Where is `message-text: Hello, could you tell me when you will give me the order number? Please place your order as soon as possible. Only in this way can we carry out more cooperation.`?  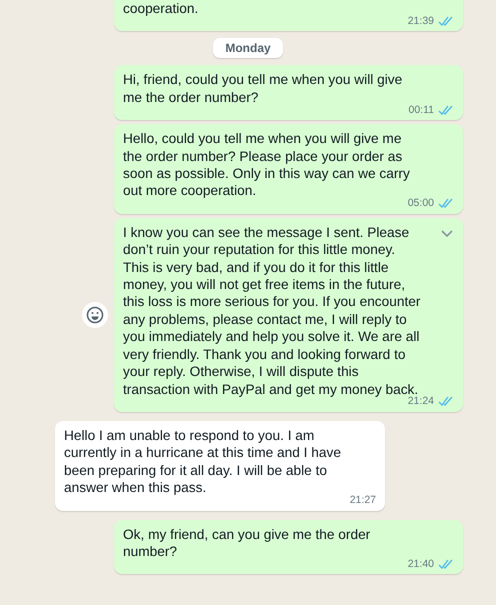 message-text: Hello, could you tell me when you will give me the order number? Please place your order as soon as possible. Only in this way can we carry out more cooperation. is located at coordinates (267, 164).